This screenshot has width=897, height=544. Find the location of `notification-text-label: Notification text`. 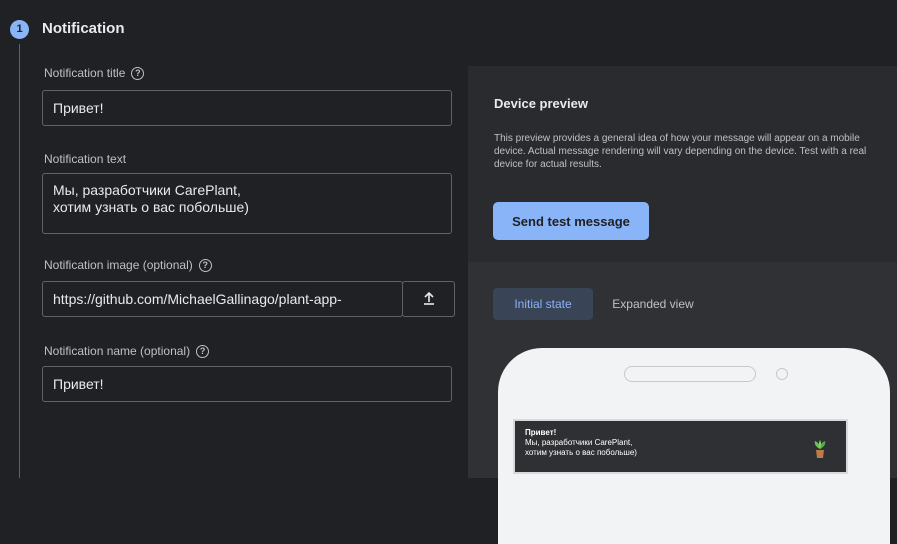

notification-text-label: Notification text is located at coordinates (85, 159).